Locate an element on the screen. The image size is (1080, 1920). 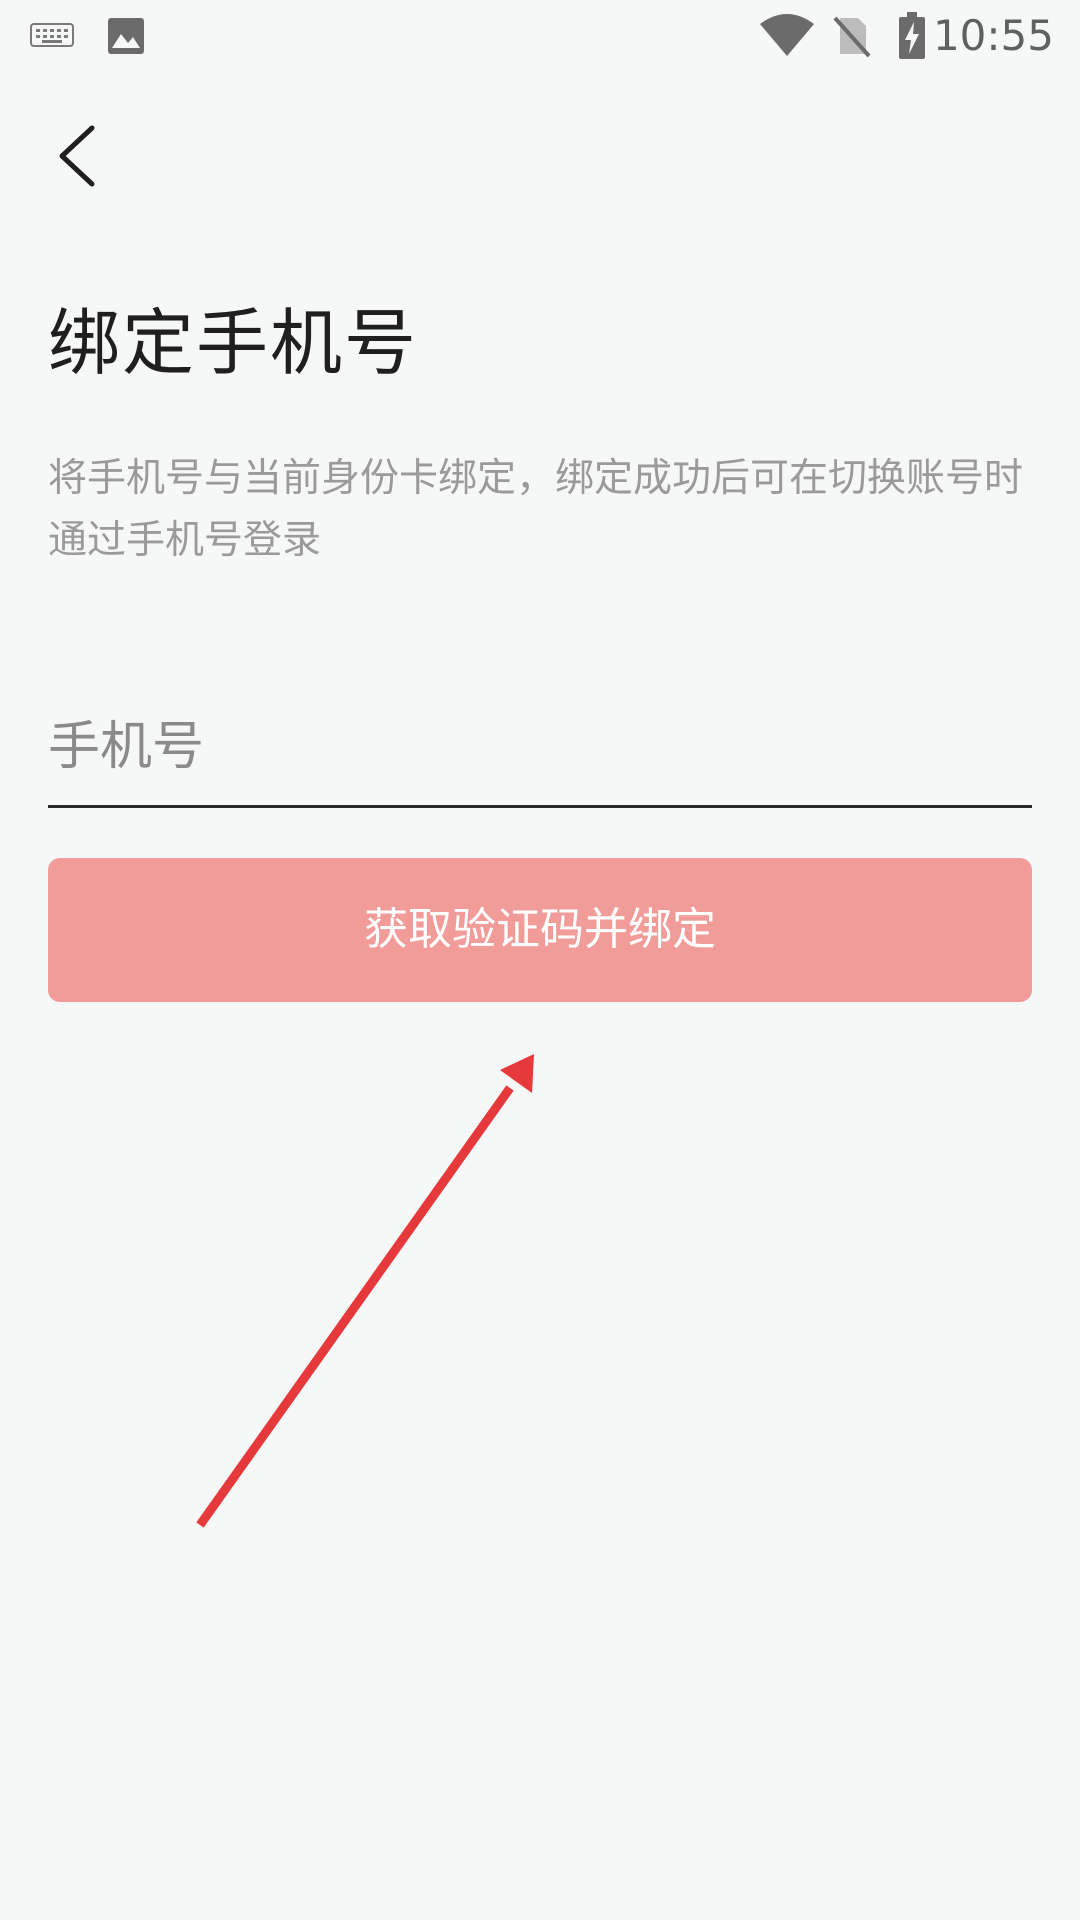
get-code-and-bind-button: 获取验证码并绑定 is located at coordinates (540, 930).